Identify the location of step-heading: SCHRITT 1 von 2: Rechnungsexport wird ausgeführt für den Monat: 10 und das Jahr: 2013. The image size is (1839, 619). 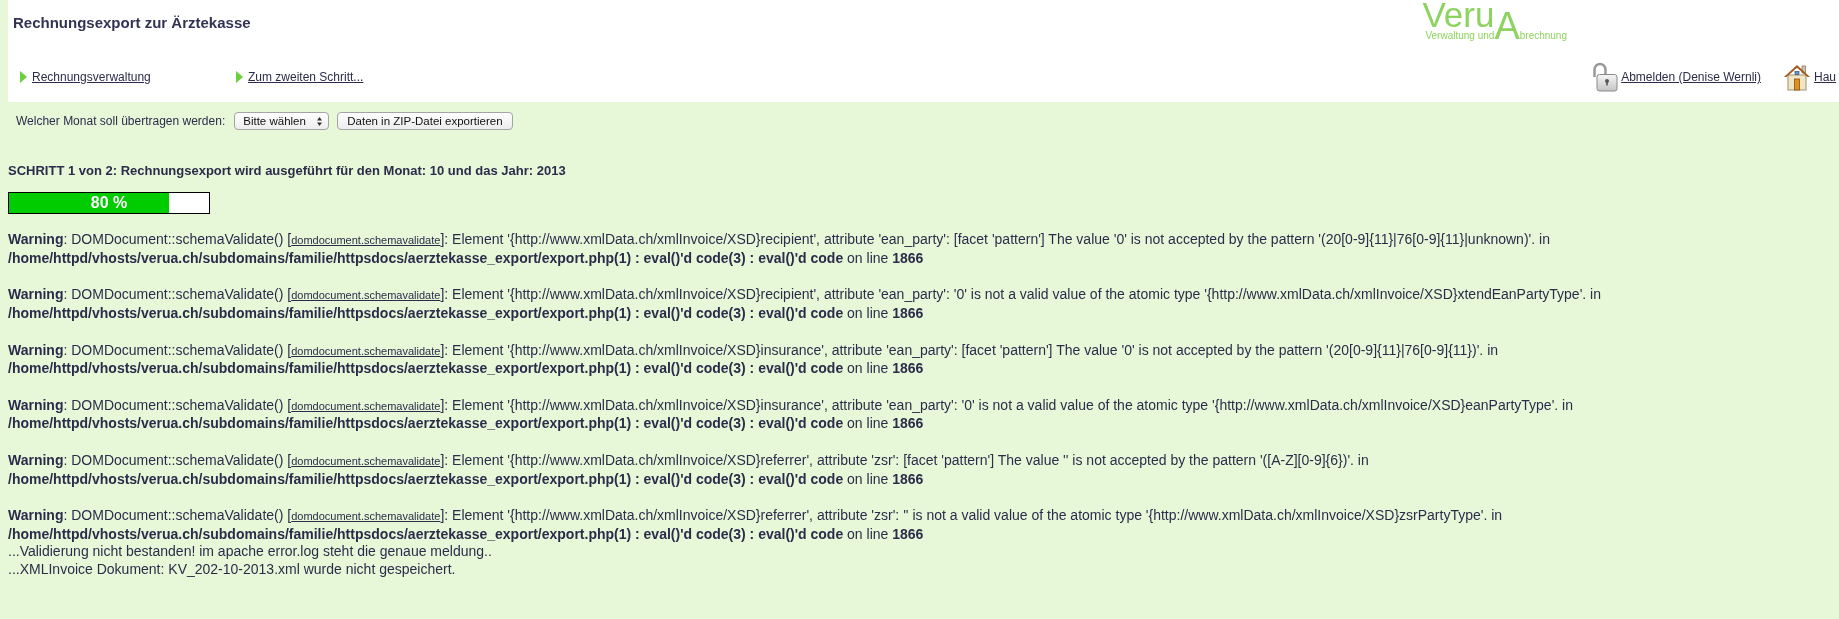
(287, 171).